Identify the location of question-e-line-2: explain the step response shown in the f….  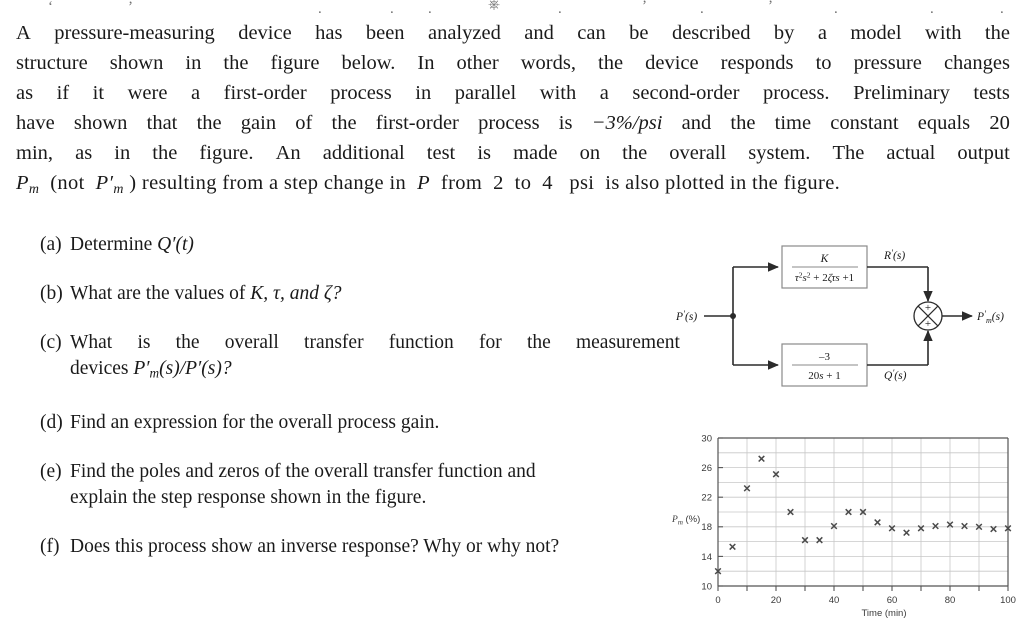
(248, 497).